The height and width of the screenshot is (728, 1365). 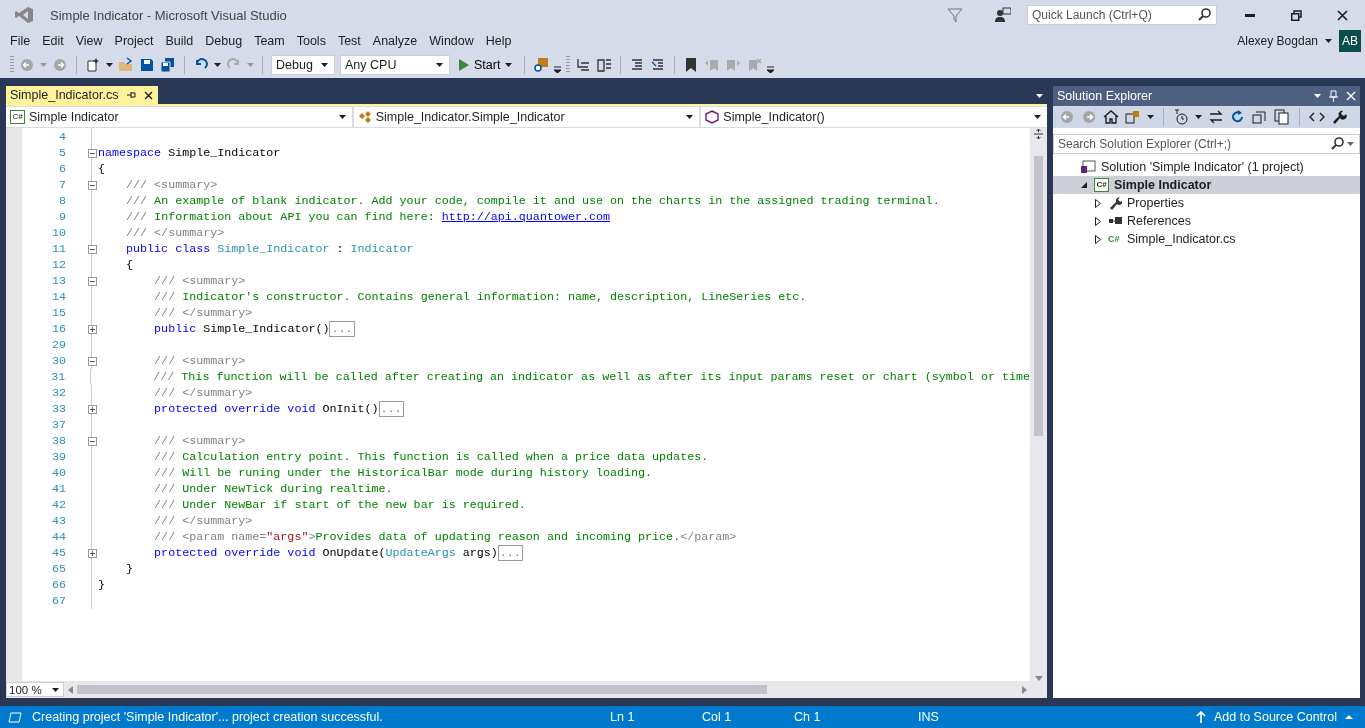 I want to click on close-icon, so click(x=149, y=95).